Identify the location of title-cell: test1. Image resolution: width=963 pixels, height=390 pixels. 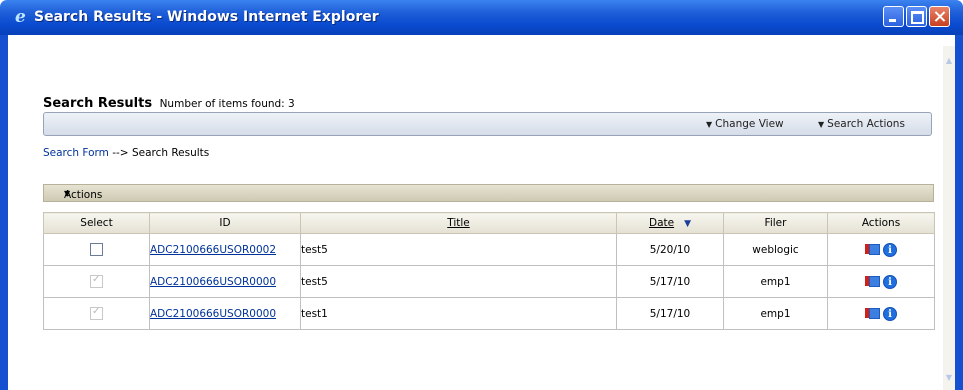
(458, 313).